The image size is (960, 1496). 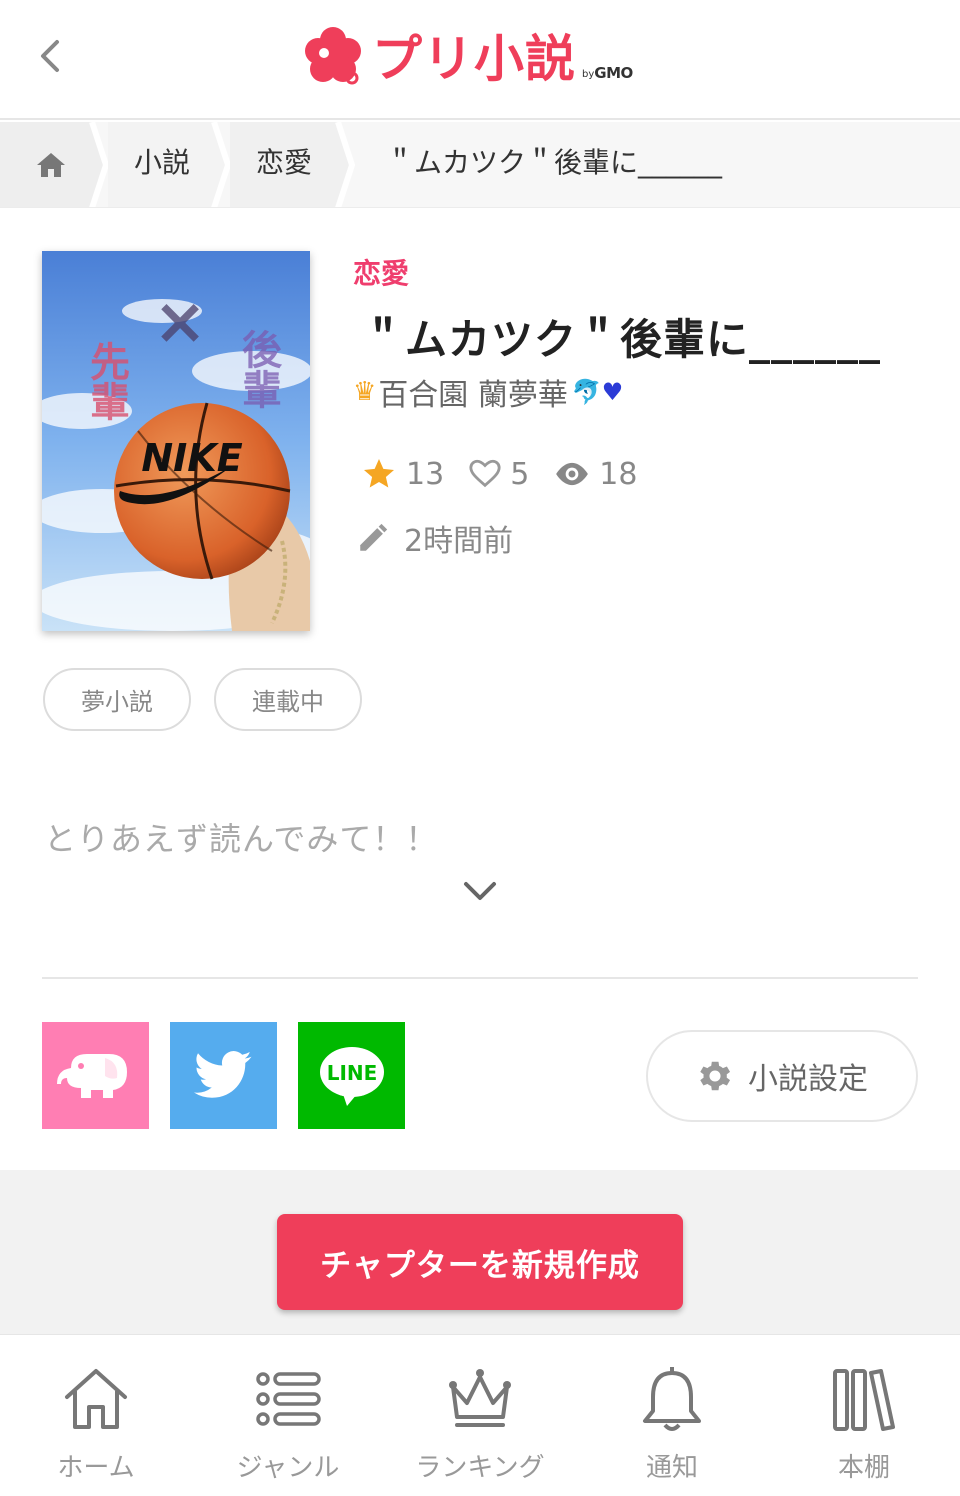 What do you see at coordinates (425, 474) in the screenshot?
I see `star-count-value: 13` at bounding box center [425, 474].